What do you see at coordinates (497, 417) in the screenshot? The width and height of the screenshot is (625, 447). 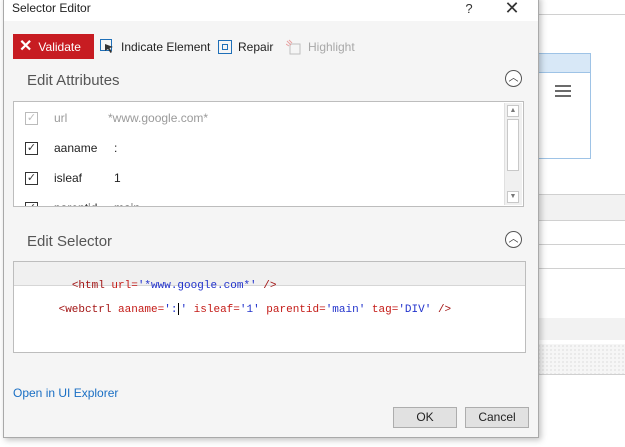 I see `cancel-button: Cancel` at bounding box center [497, 417].